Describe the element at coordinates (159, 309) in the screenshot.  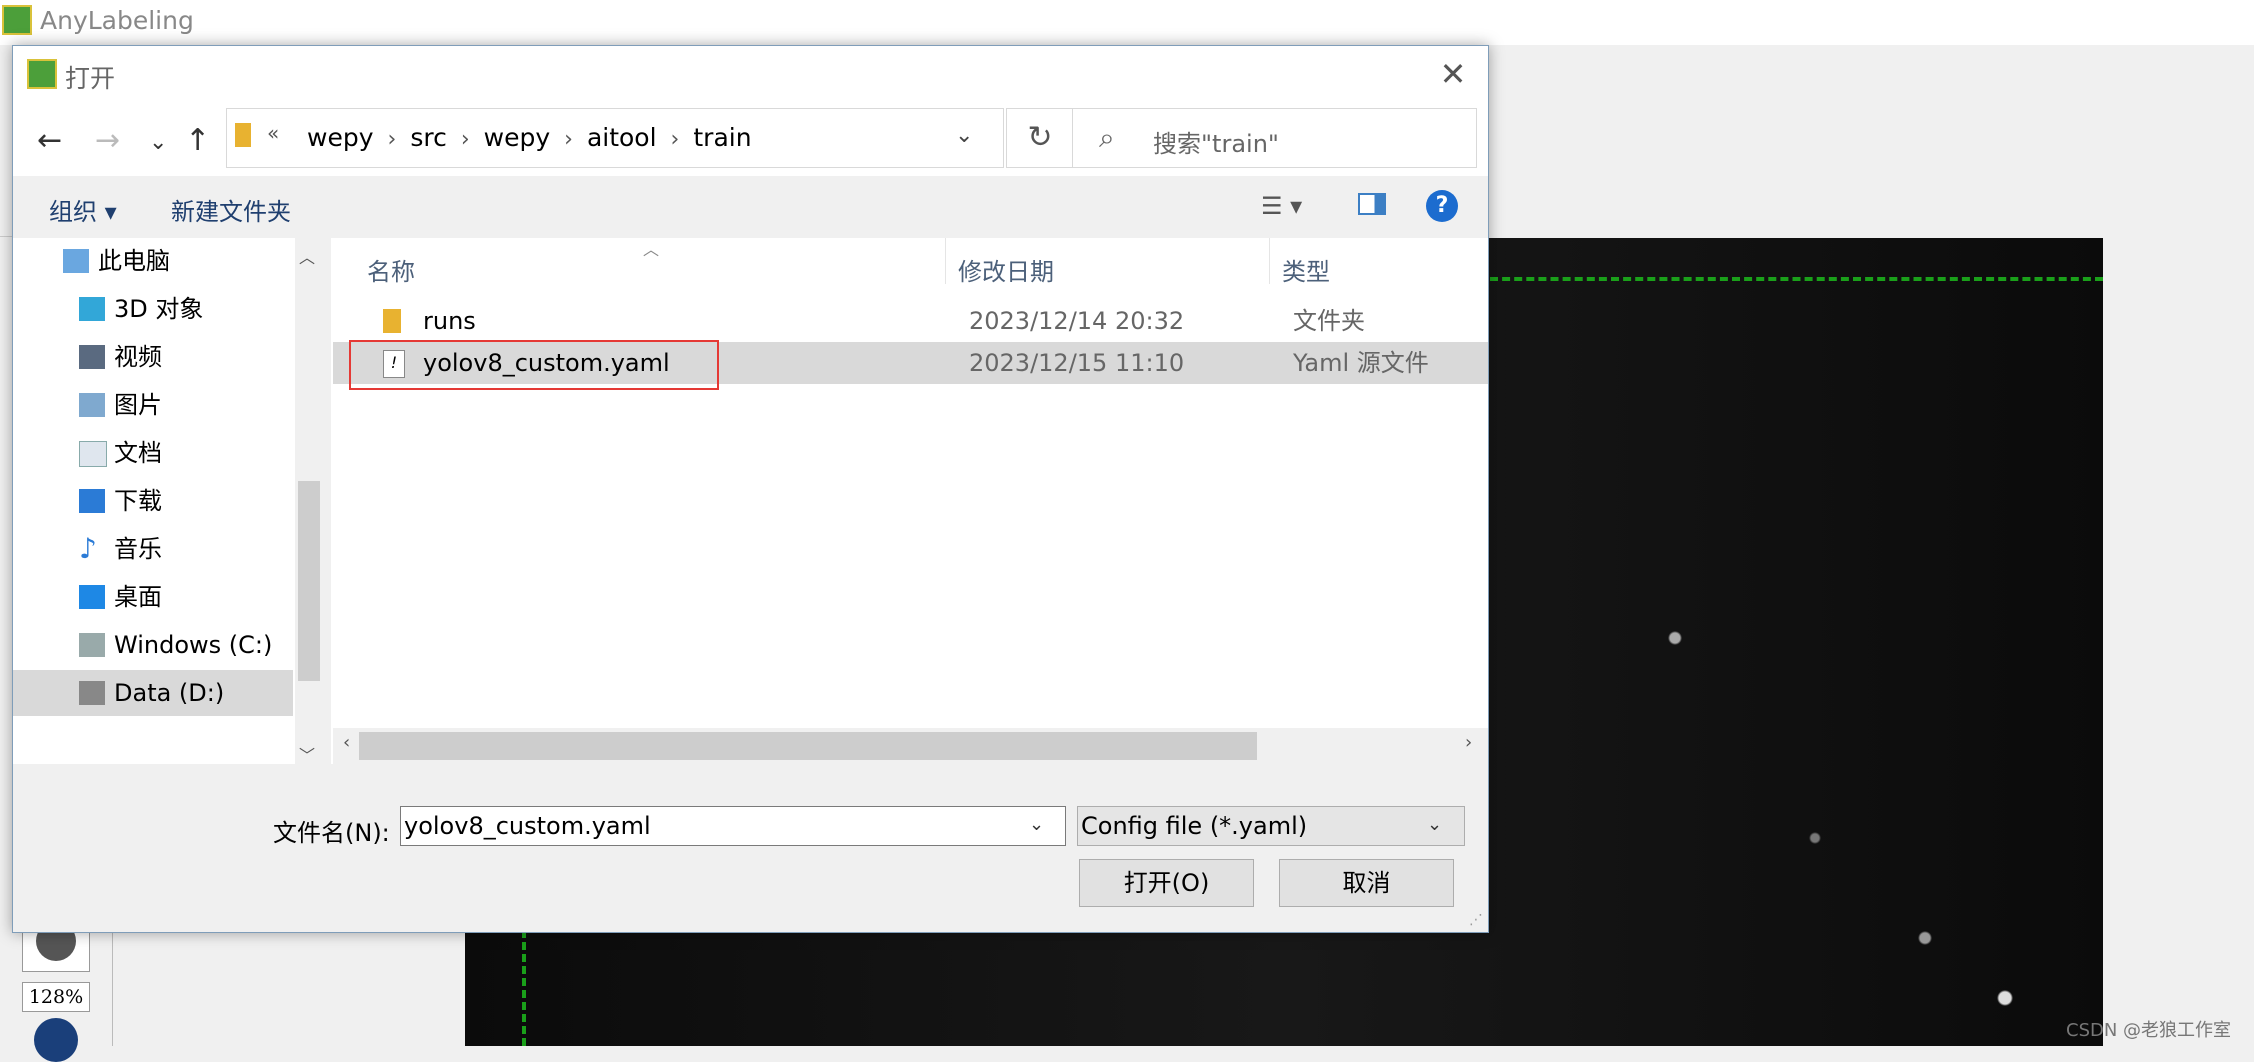
I see `nav-item-label: 3D 对象` at that location.